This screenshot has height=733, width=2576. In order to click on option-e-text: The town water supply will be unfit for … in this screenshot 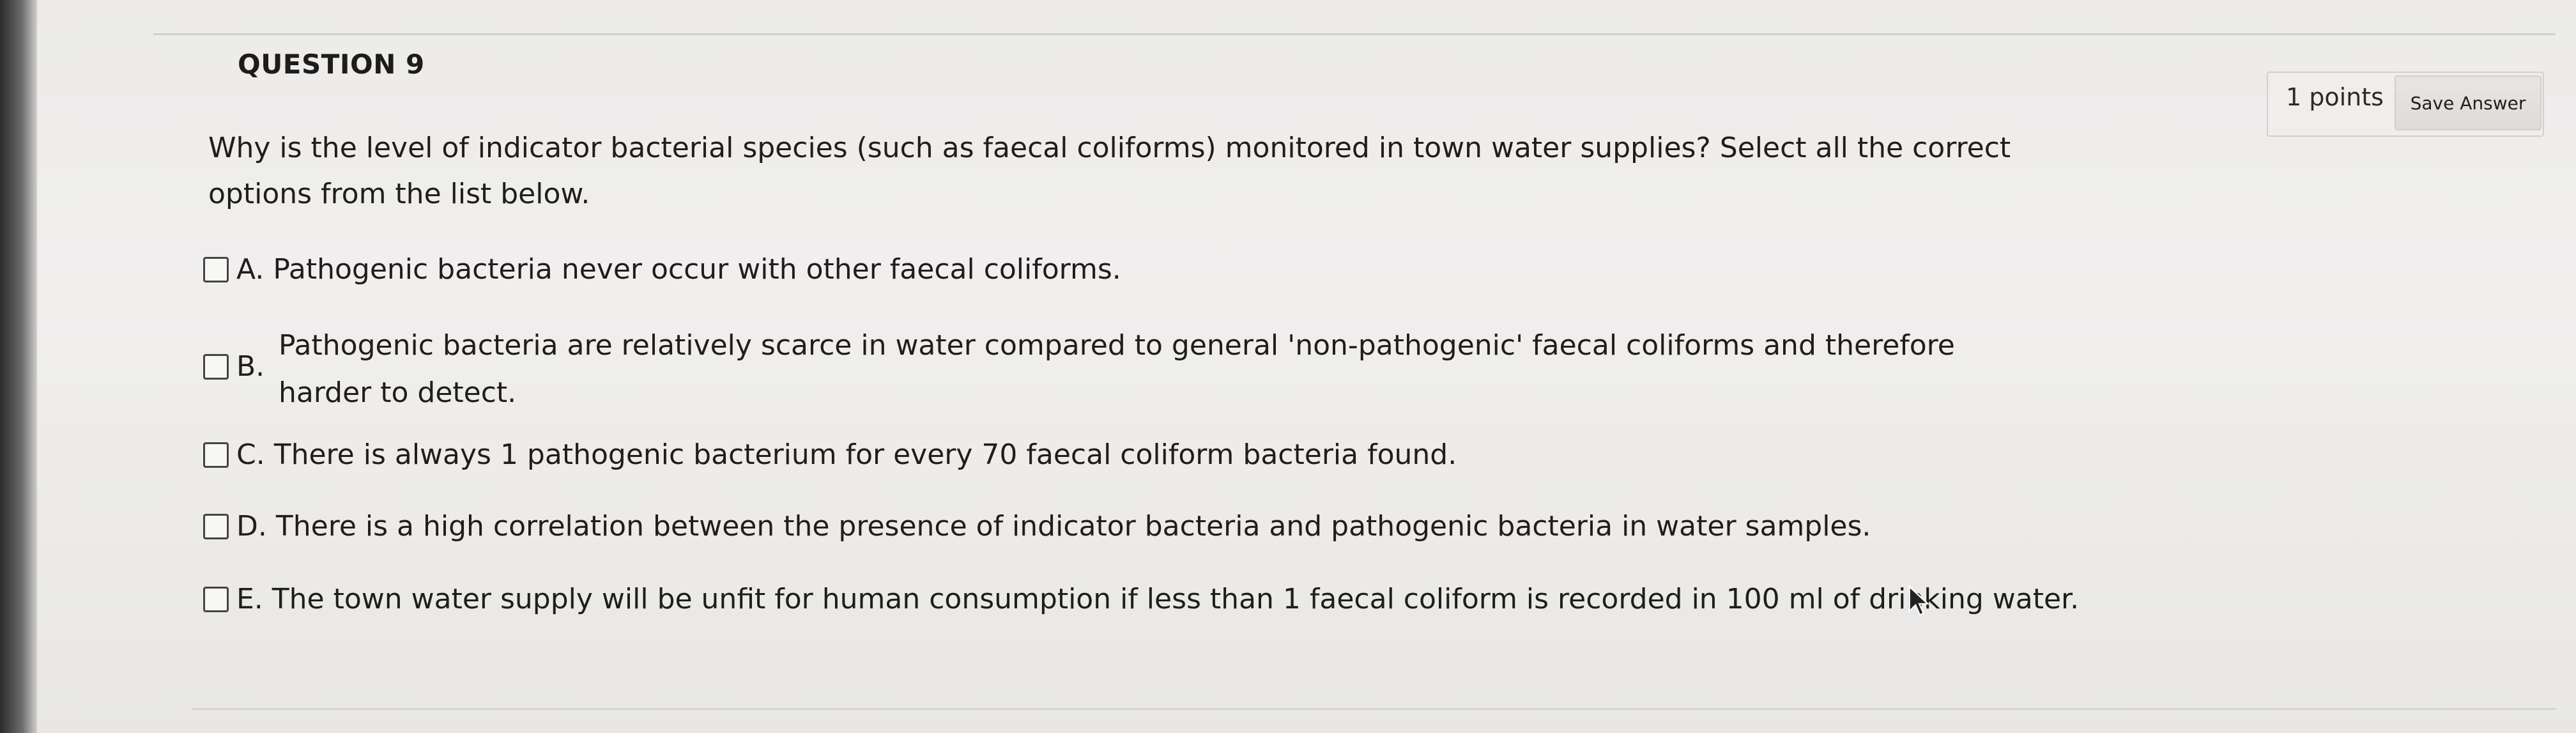, I will do `click(1176, 599)`.